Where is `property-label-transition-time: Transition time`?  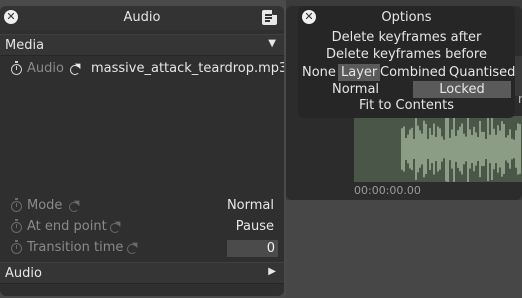 property-label-transition-time: Transition time is located at coordinates (75, 247).